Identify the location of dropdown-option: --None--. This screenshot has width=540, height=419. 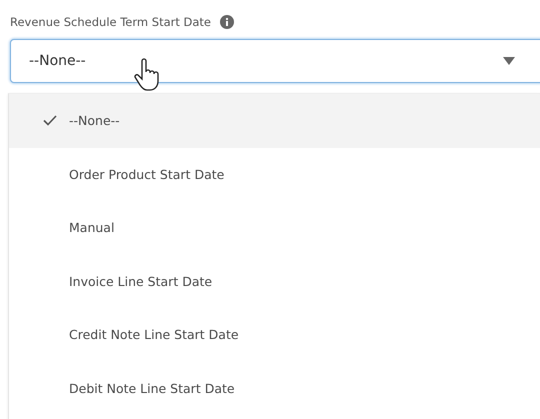
(274, 121).